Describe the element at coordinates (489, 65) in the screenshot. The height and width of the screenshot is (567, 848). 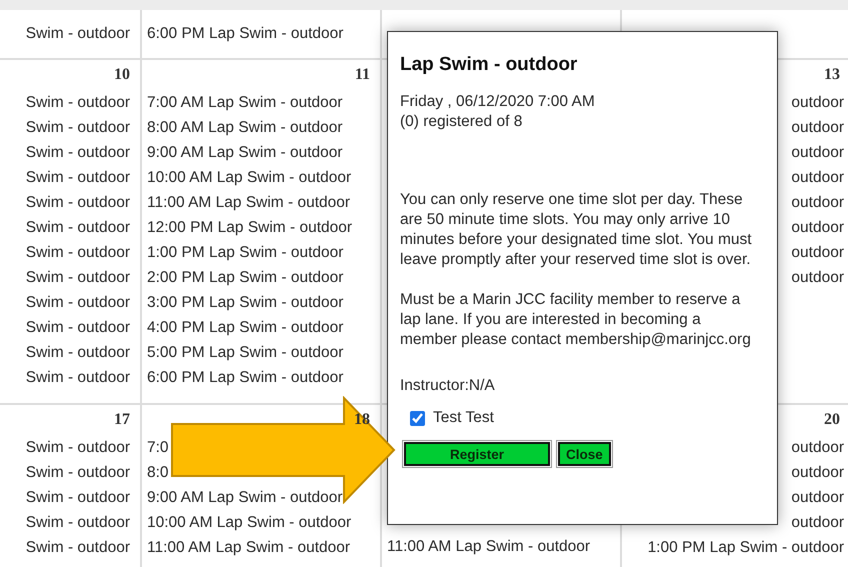
I see `dialog-title: Lap Swim - outdoor` at that location.